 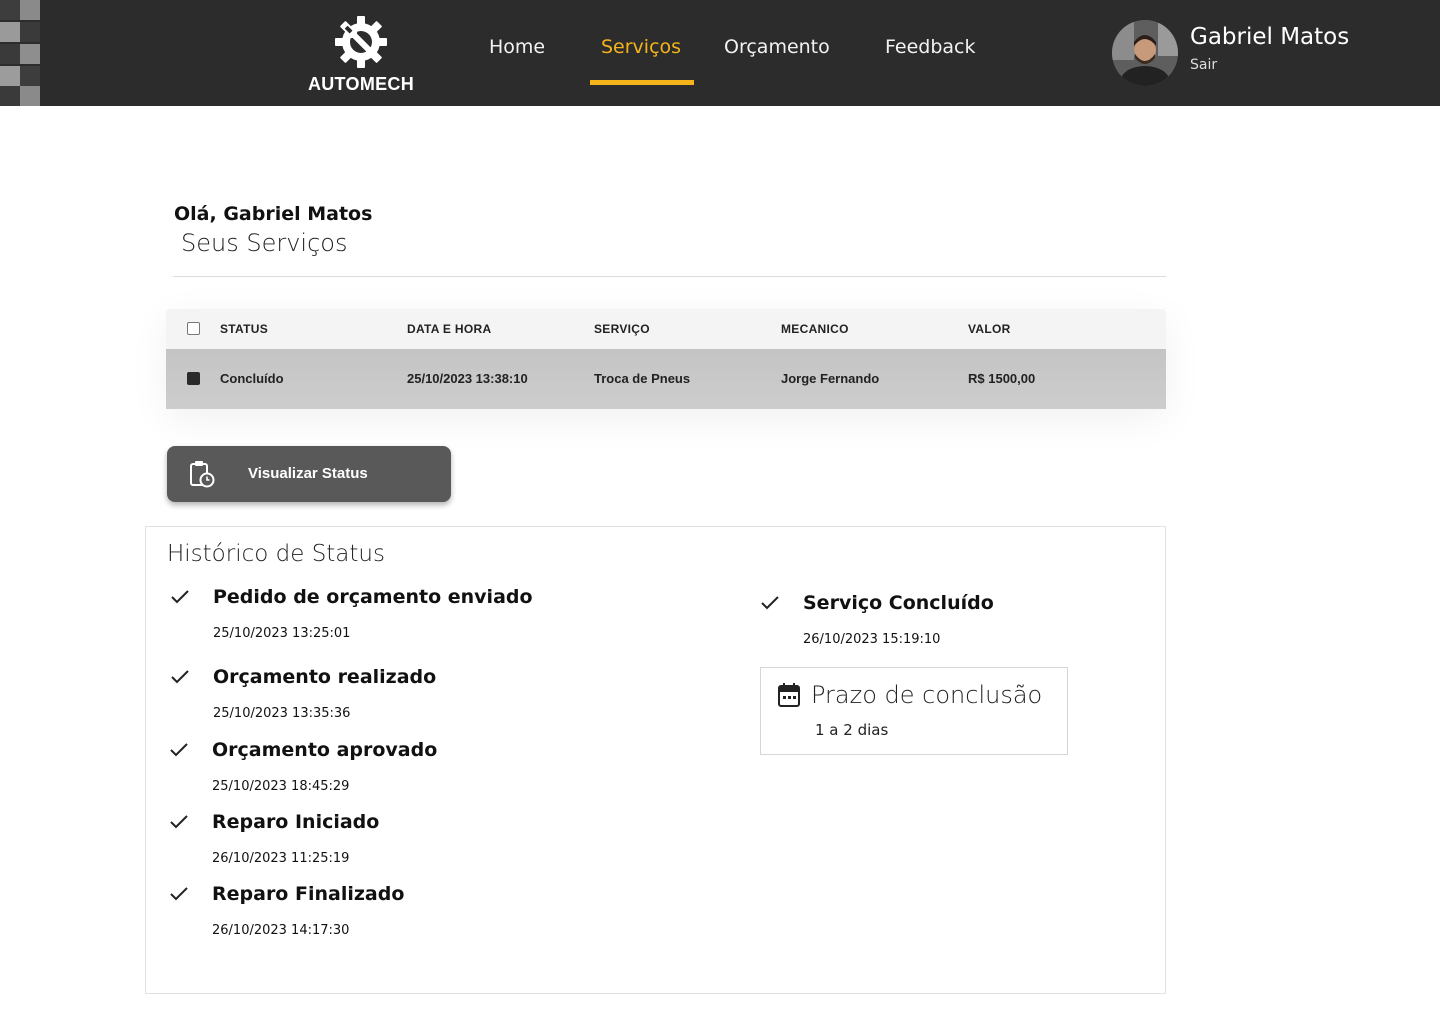 What do you see at coordinates (898, 603) in the screenshot?
I see `step-label: Serviço Concluído` at bounding box center [898, 603].